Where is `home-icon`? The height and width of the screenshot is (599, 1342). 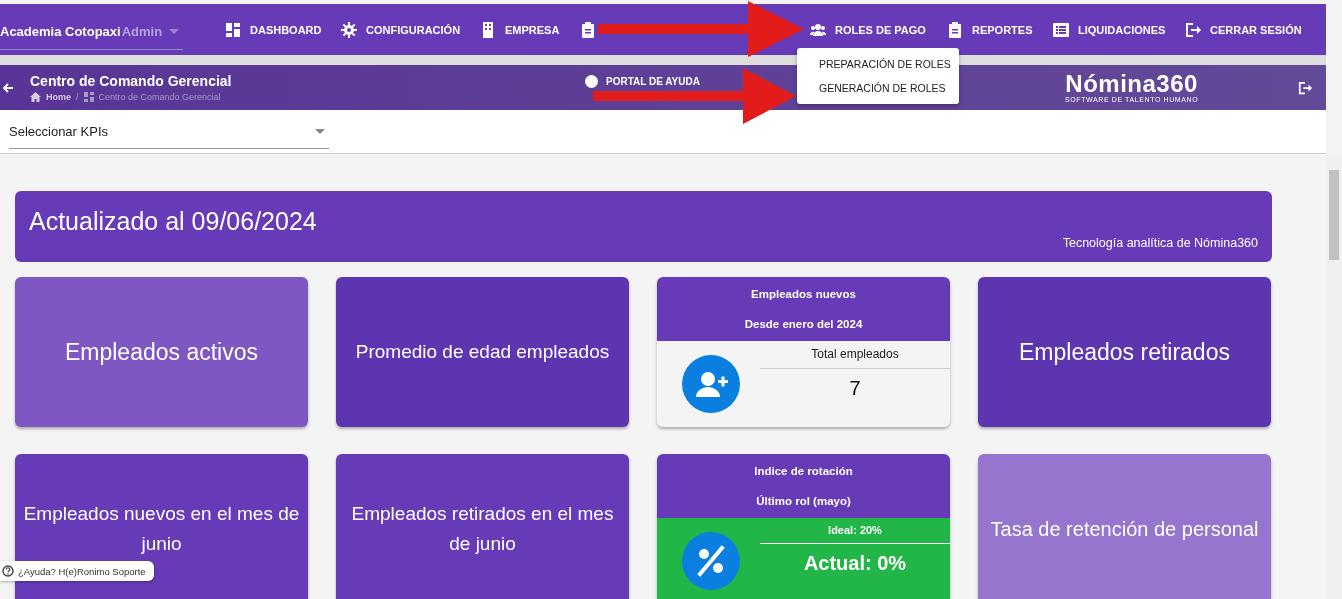 home-icon is located at coordinates (35, 97).